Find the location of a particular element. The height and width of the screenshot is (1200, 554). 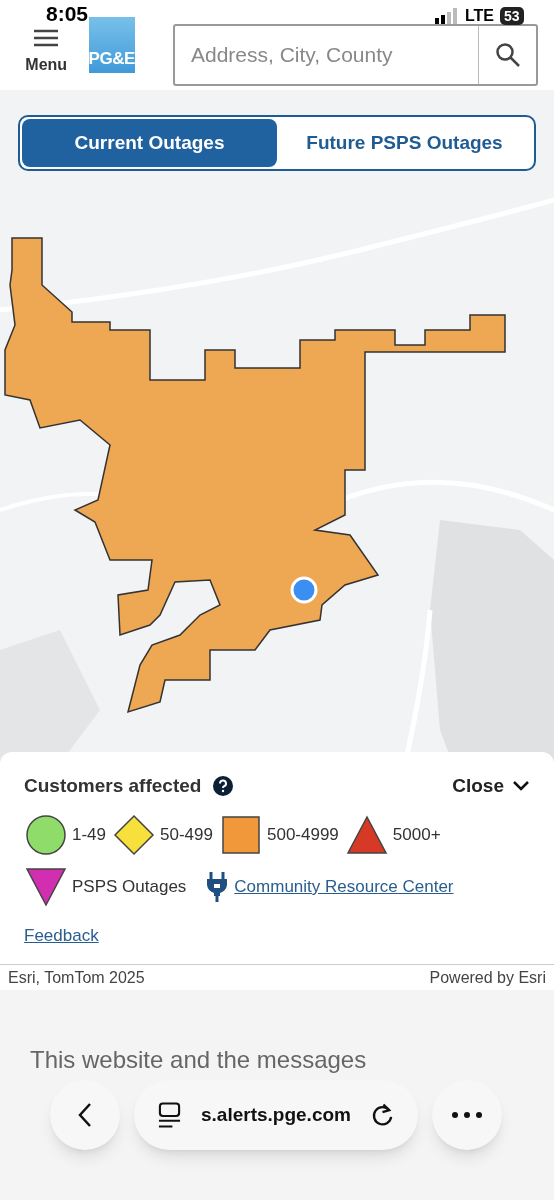

feedback-link: Feedback is located at coordinates (61, 935).